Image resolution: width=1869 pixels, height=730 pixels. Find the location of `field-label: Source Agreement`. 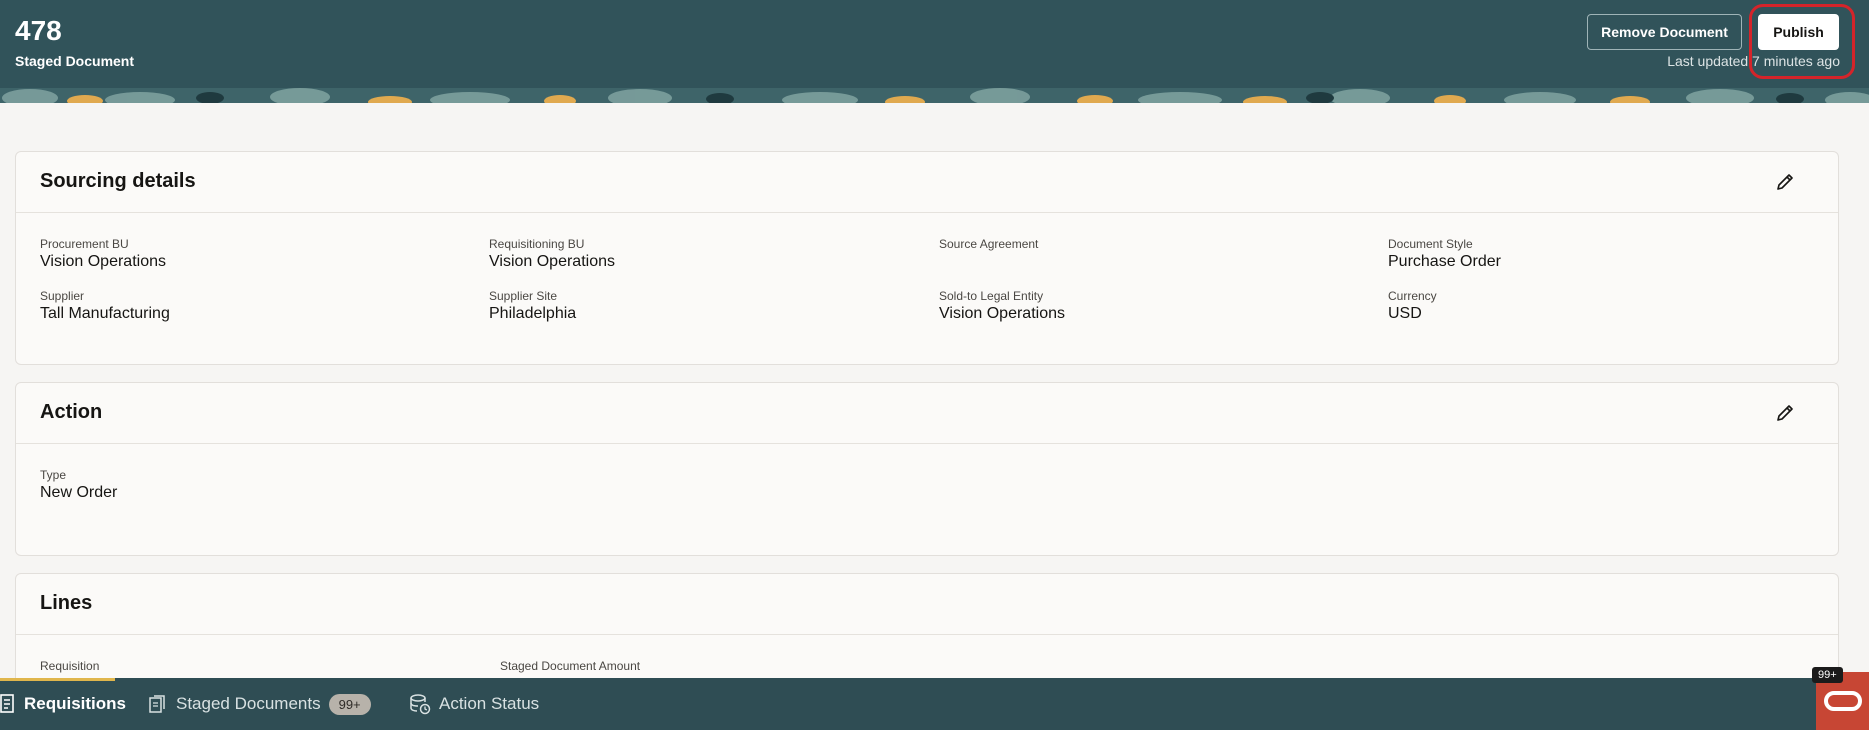

field-label: Source Agreement is located at coordinates (989, 244).